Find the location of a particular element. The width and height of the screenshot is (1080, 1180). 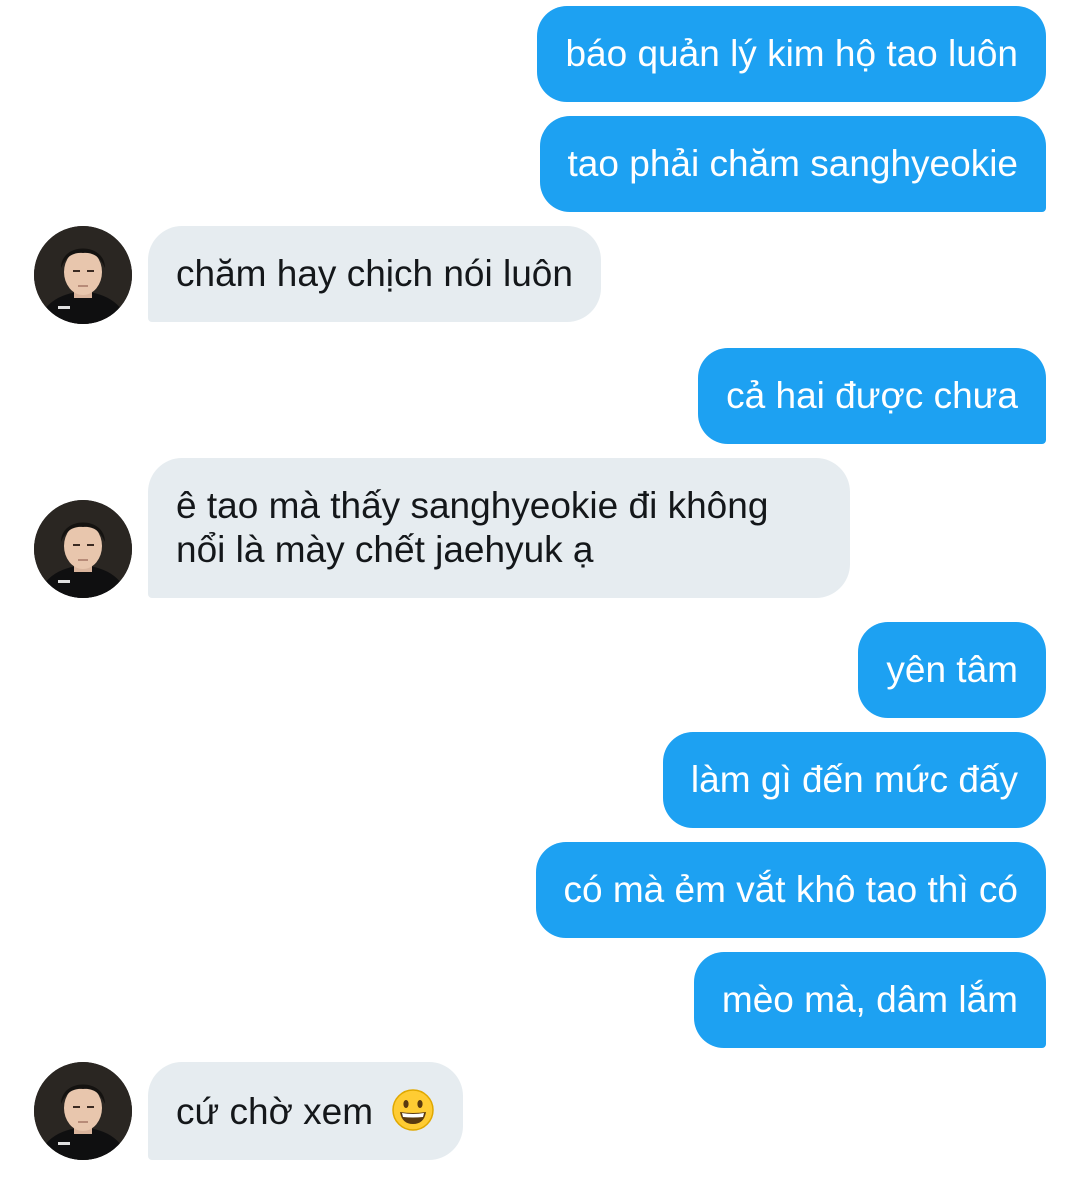

message-text: cứ chờ xem is located at coordinates (275, 1111).